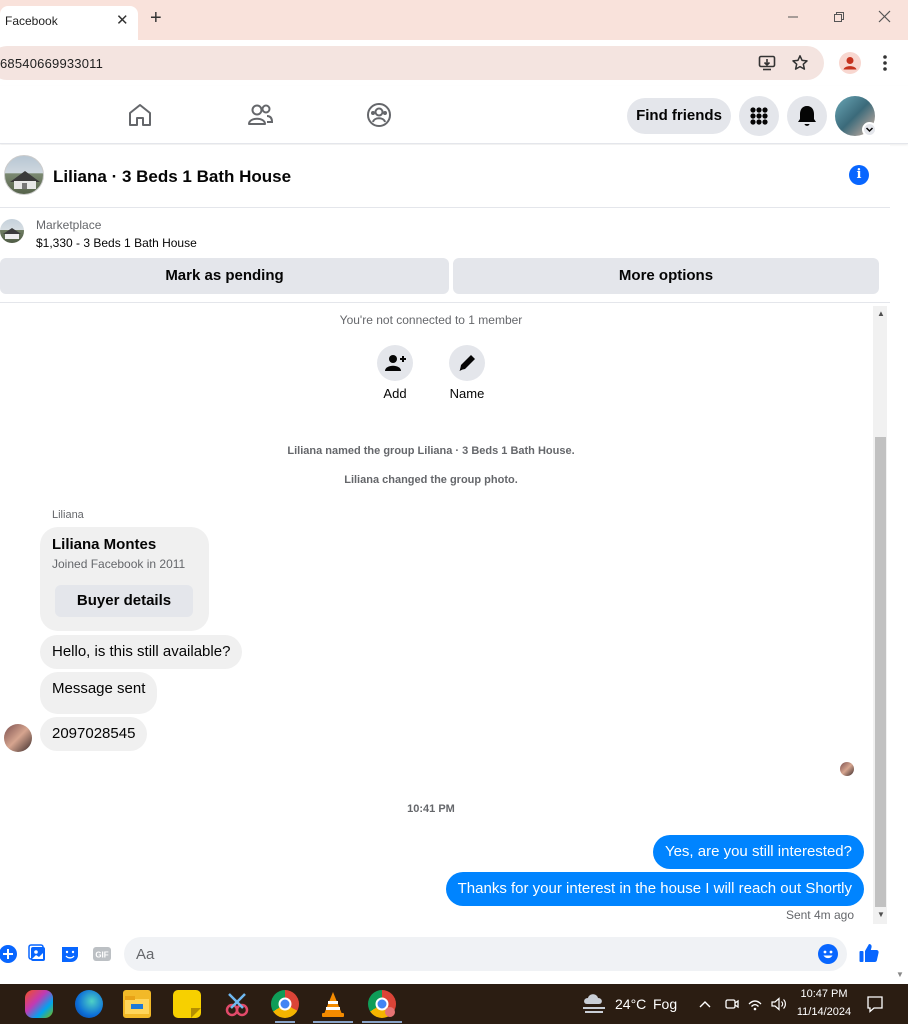 The image size is (908, 1024). I want to click on browser-tab-facebook: Facebook ✕, so click(69, 23).